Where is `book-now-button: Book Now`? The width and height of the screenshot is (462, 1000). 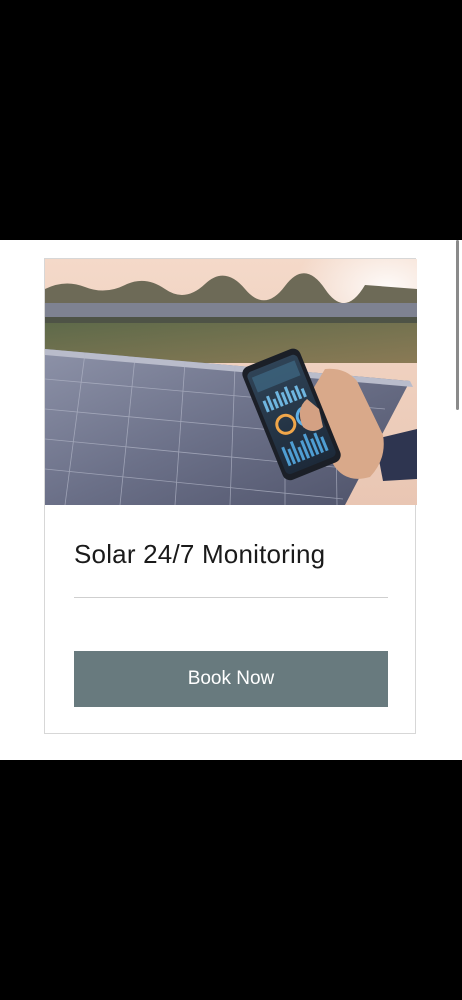 book-now-button: Book Now is located at coordinates (231, 679).